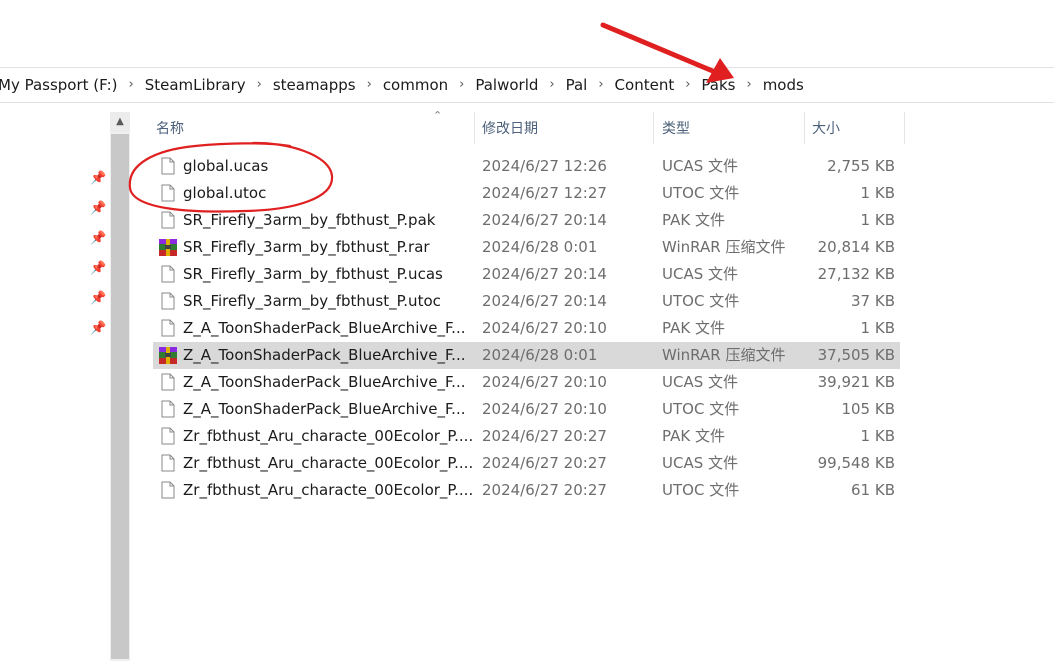 The width and height of the screenshot is (1054, 661). What do you see at coordinates (61, 85) in the screenshot?
I see `breadcrumb-item: My Passport (F:)` at bounding box center [61, 85].